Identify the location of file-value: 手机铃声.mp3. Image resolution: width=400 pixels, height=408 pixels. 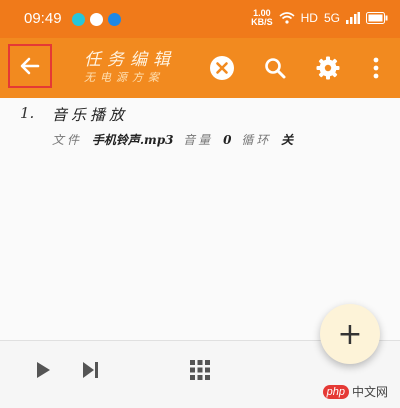
(132, 140).